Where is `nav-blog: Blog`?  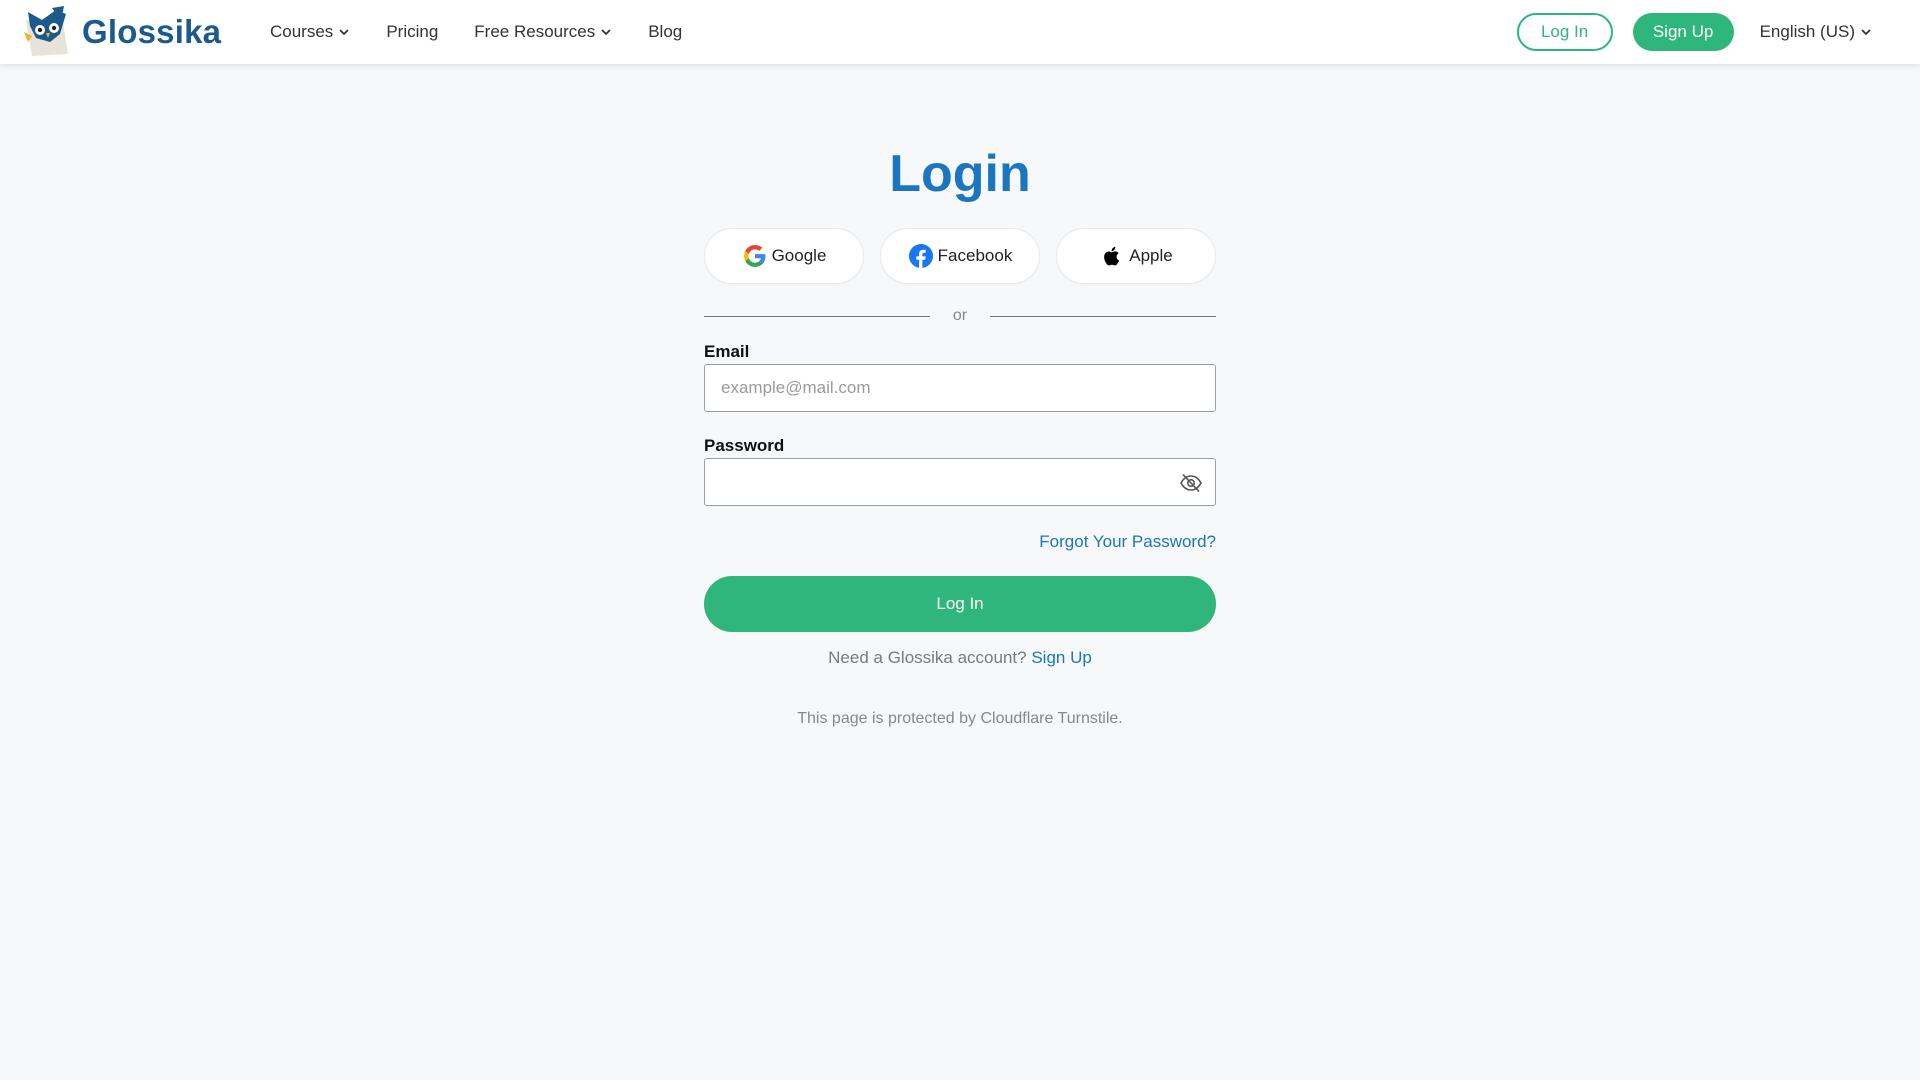 nav-blog: Blog is located at coordinates (665, 32).